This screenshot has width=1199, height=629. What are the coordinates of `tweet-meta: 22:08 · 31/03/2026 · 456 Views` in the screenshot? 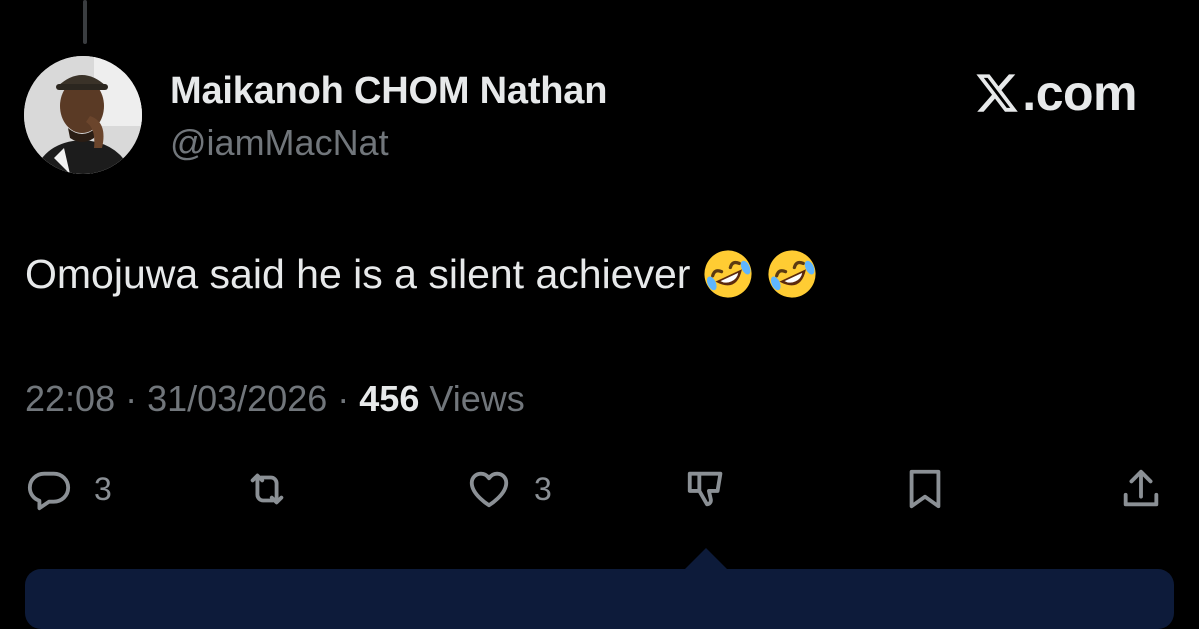 It's located at (275, 399).